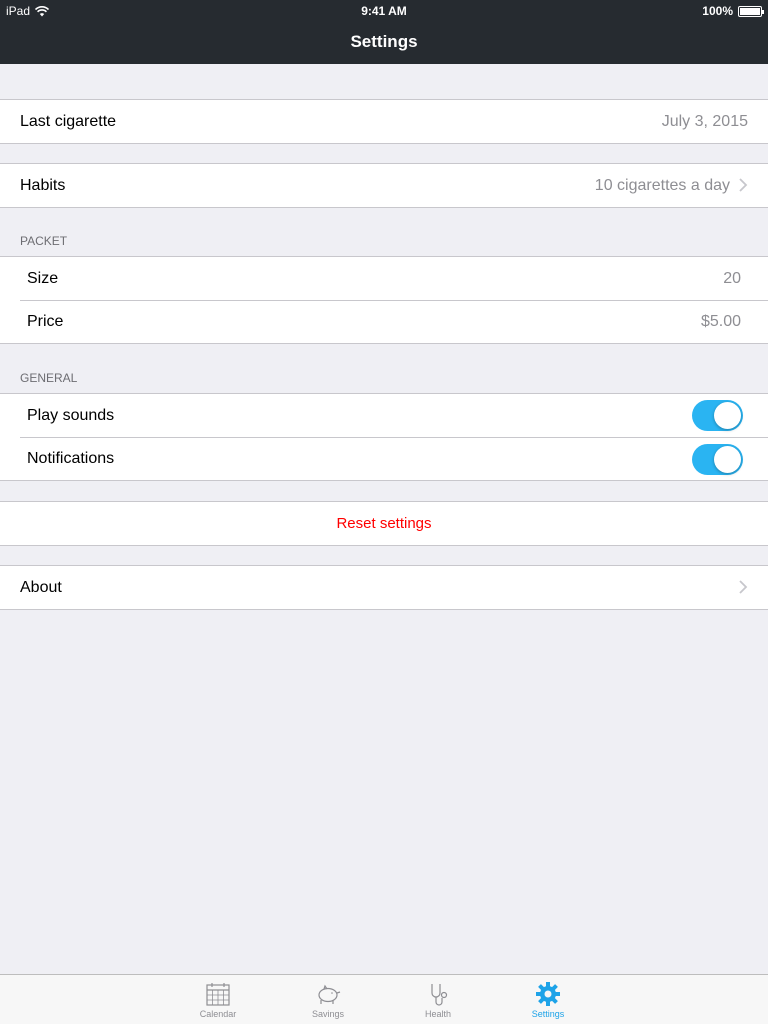 This screenshot has width=768, height=1024. I want to click on habits-row: Habits 10 cigarettes a day, so click(384, 185).